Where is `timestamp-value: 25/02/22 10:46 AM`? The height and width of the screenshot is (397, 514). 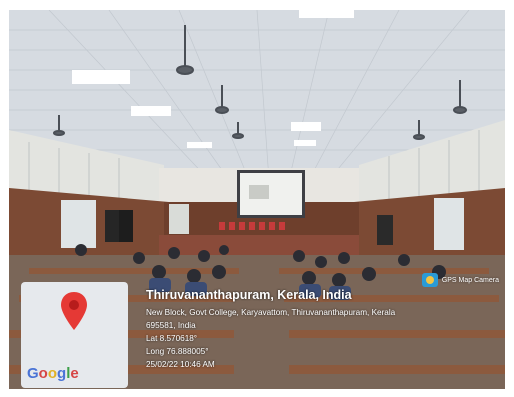
timestamp-value: 25/02/22 10:46 AM is located at coordinates (180, 364).